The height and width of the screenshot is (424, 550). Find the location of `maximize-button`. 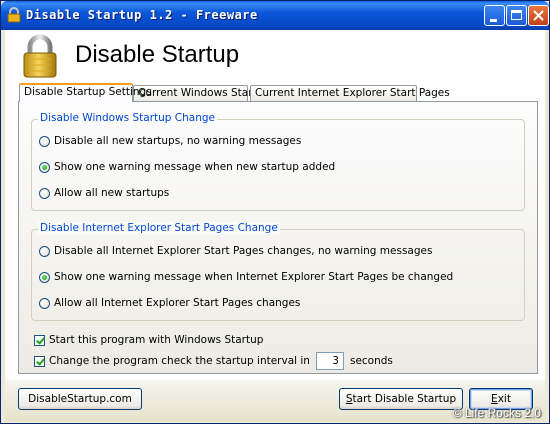

maximize-button is located at coordinates (516, 15).